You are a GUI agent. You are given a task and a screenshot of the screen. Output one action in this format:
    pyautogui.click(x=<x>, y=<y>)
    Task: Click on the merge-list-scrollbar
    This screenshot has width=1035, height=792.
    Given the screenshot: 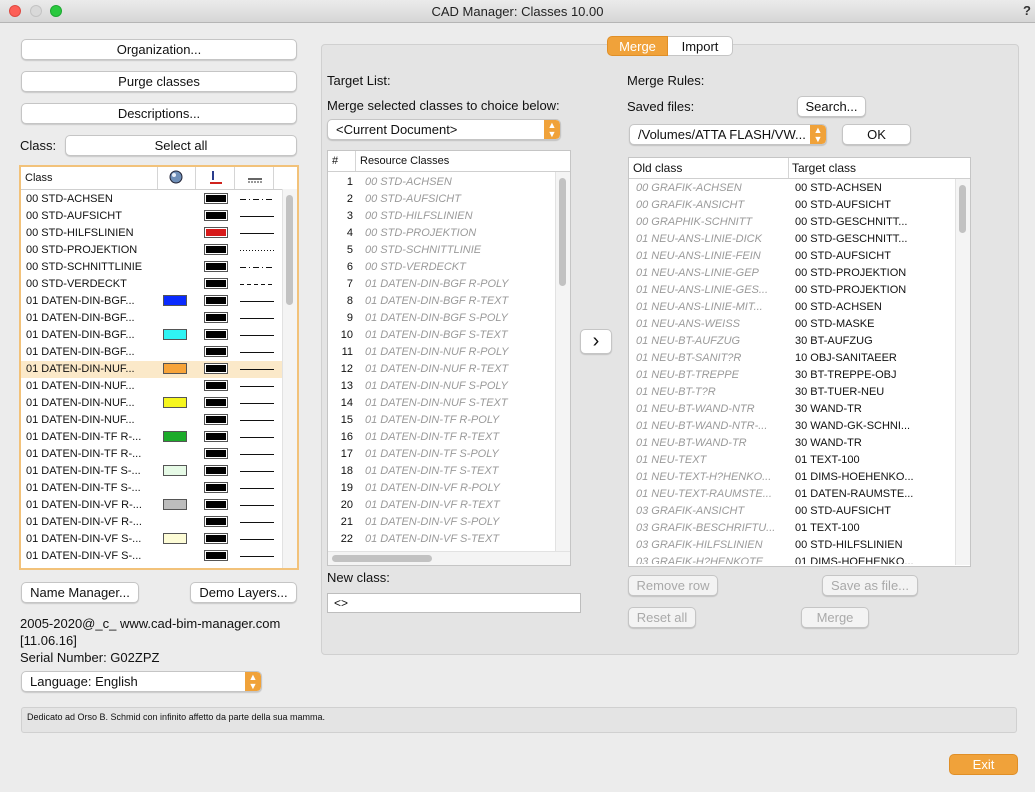 What is the action you would take?
    pyautogui.click(x=962, y=372)
    